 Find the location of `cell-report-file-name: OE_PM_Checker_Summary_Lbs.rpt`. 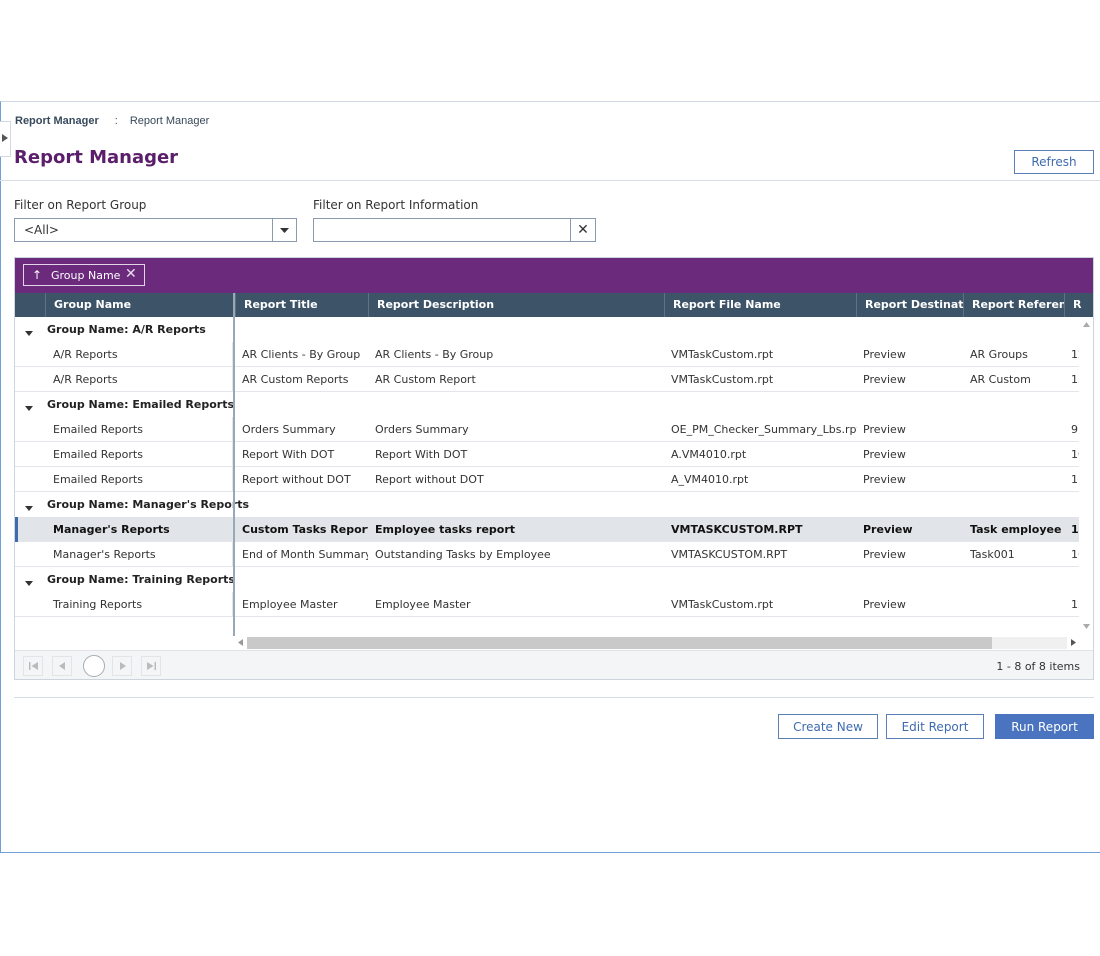

cell-report-file-name: OE_PM_Checker_Summary_Lbs.rpt is located at coordinates (764, 429).